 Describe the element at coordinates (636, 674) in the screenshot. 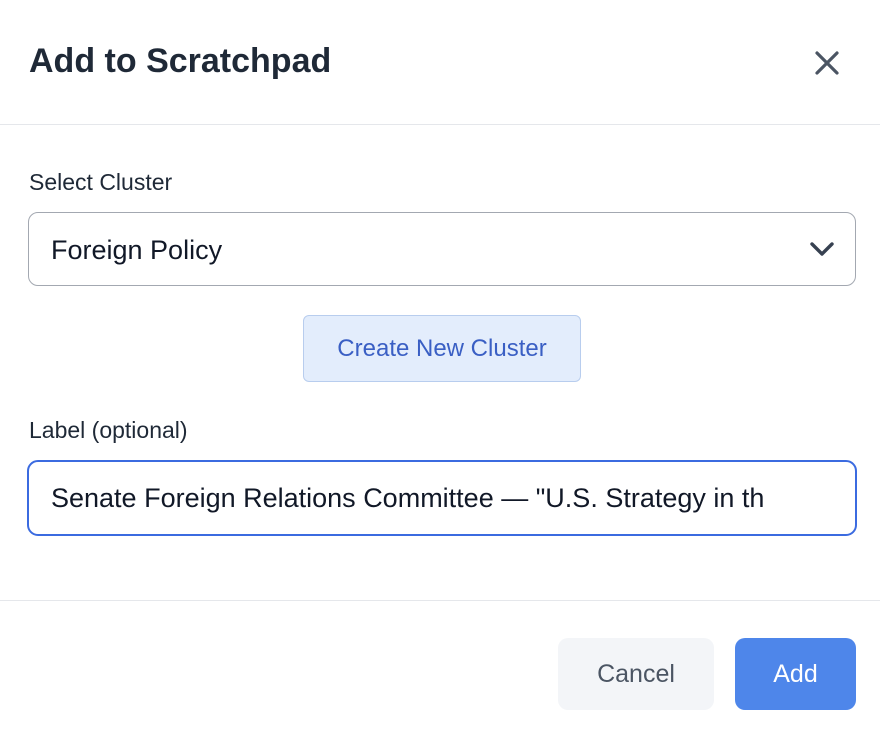

I see `cancel-button: Cancel` at that location.